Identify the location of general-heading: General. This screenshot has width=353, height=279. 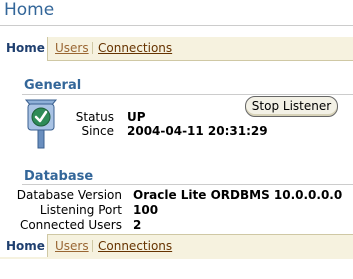
(53, 85).